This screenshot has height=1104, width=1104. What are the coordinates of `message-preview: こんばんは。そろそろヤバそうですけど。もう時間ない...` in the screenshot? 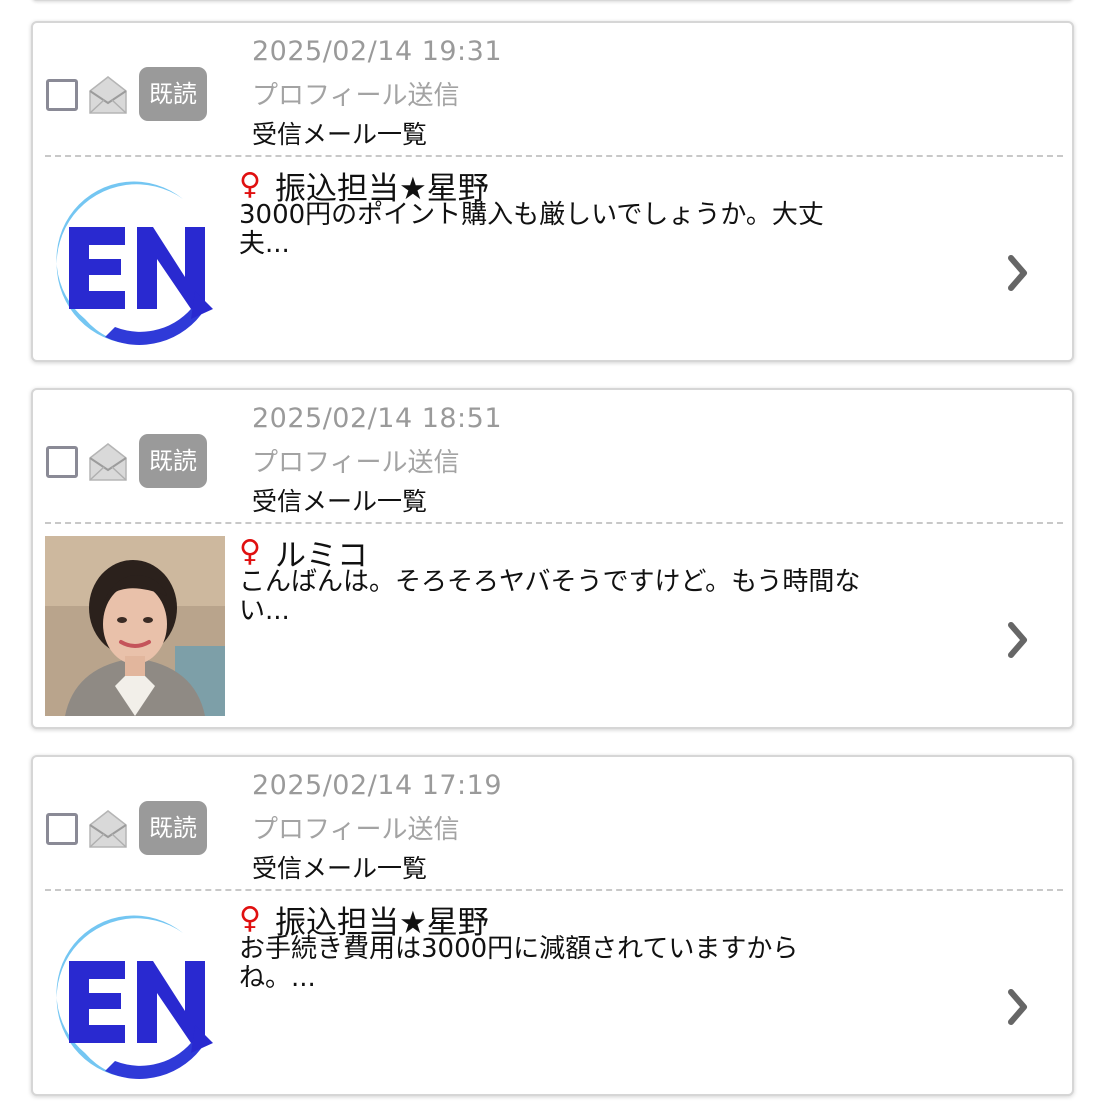 It's located at (550, 596).